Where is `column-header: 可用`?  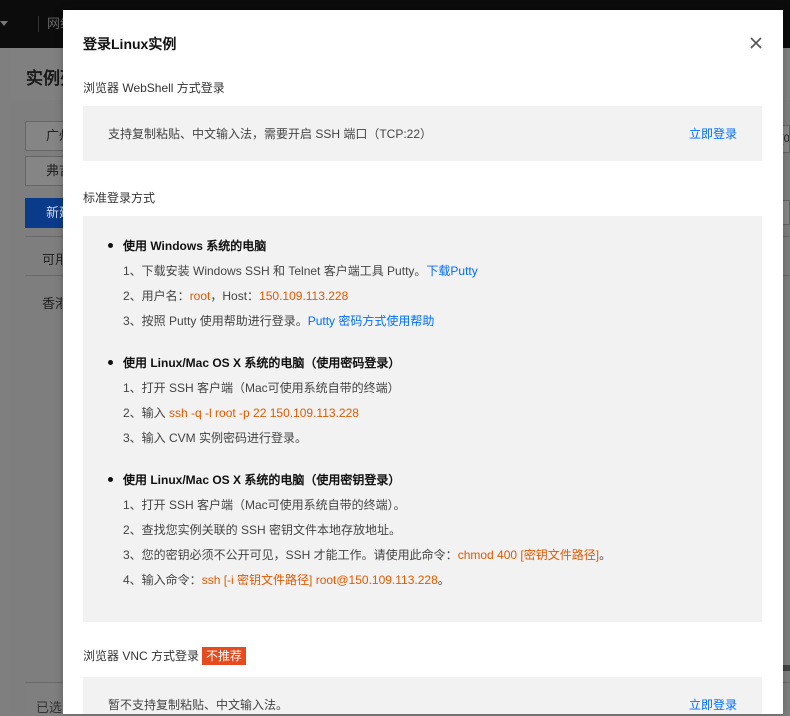
column-header: 可用 is located at coordinates (52, 259).